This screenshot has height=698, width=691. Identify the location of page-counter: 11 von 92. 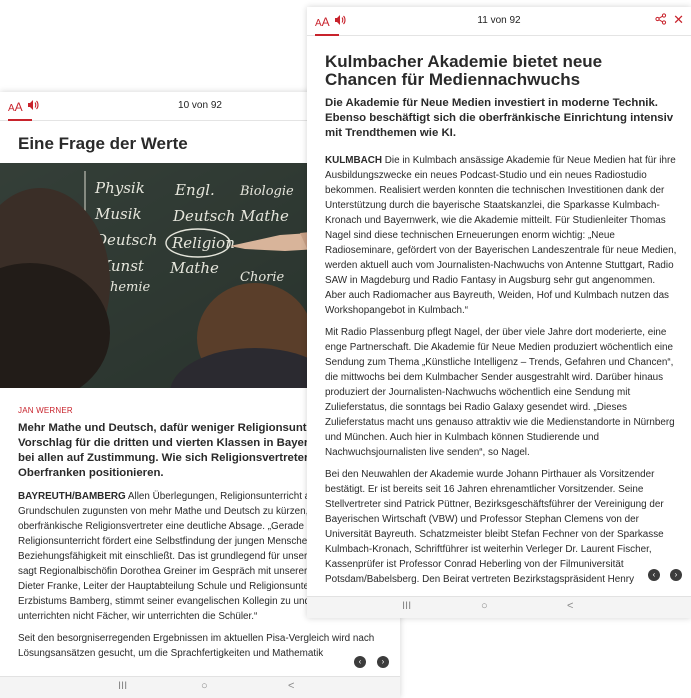
(499, 20).